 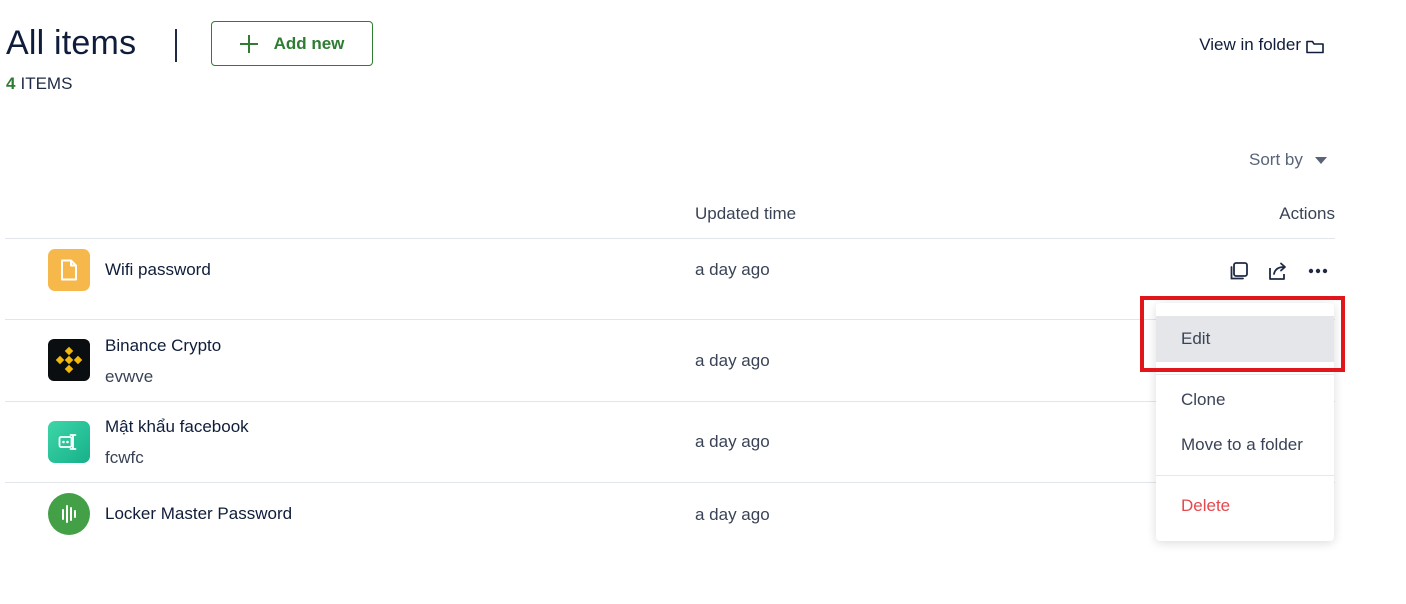 I want to click on item-title: Wifi password, so click(x=158, y=270).